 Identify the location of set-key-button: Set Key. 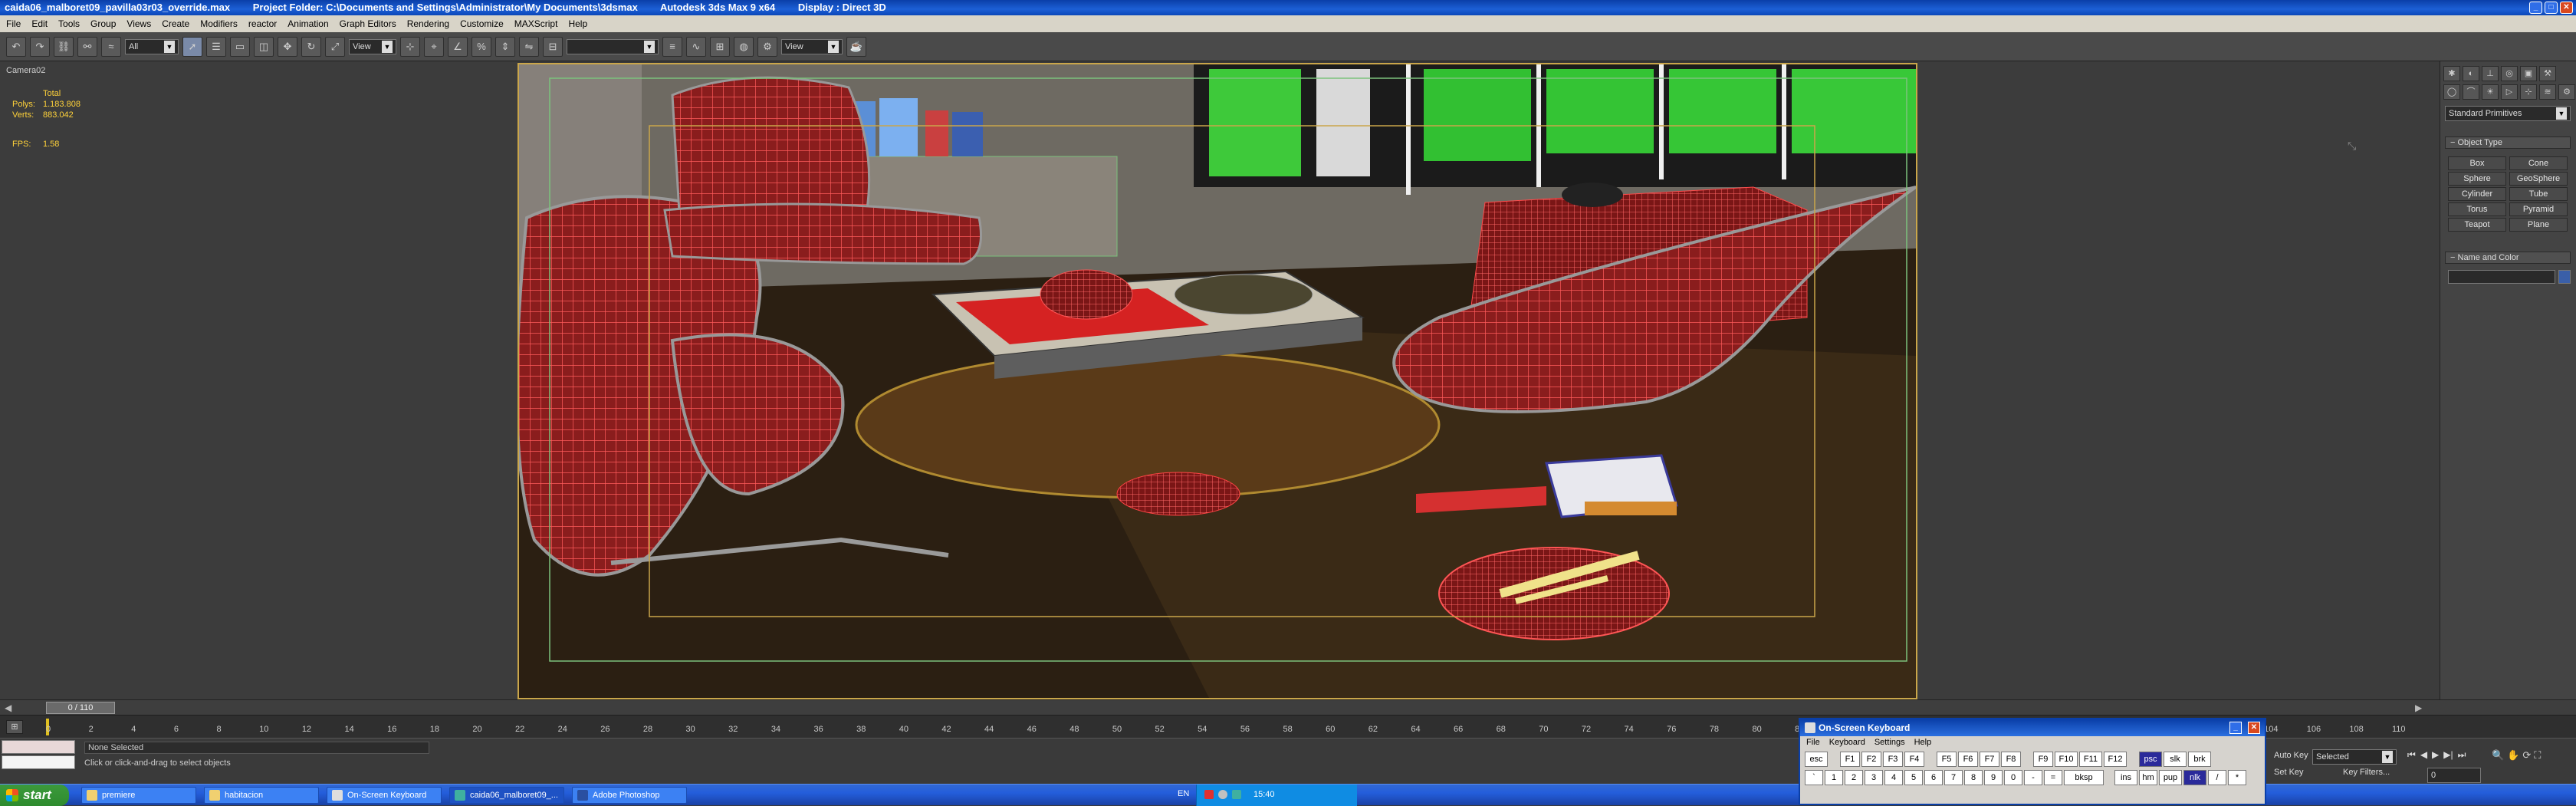
(2289, 773).